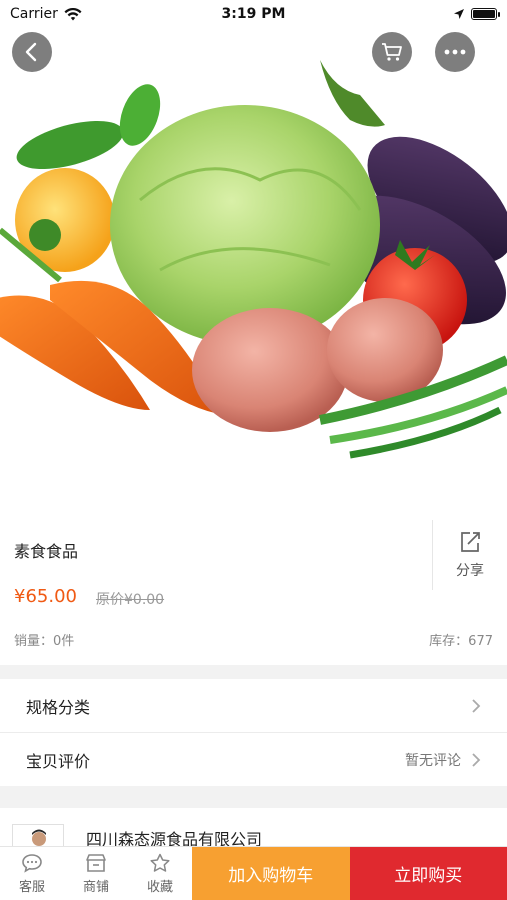  I want to click on star-icon, so click(160, 862).